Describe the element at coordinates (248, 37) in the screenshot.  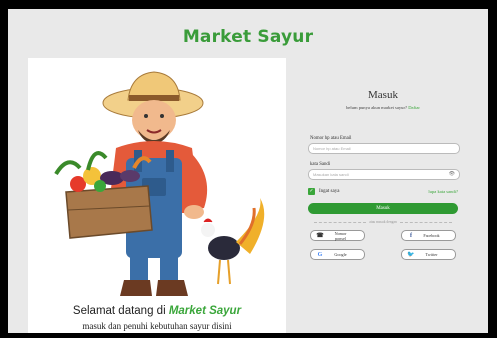
I see `brand-title: Market Sayur` at that location.